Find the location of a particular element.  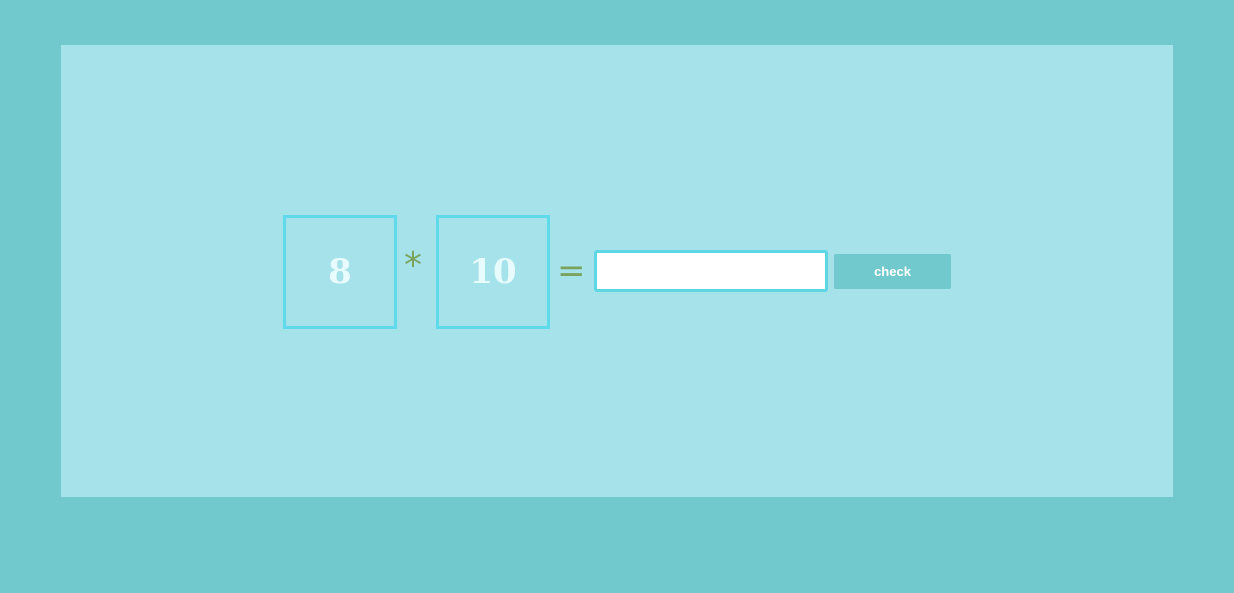

answer-input is located at coordinates (711, 271).